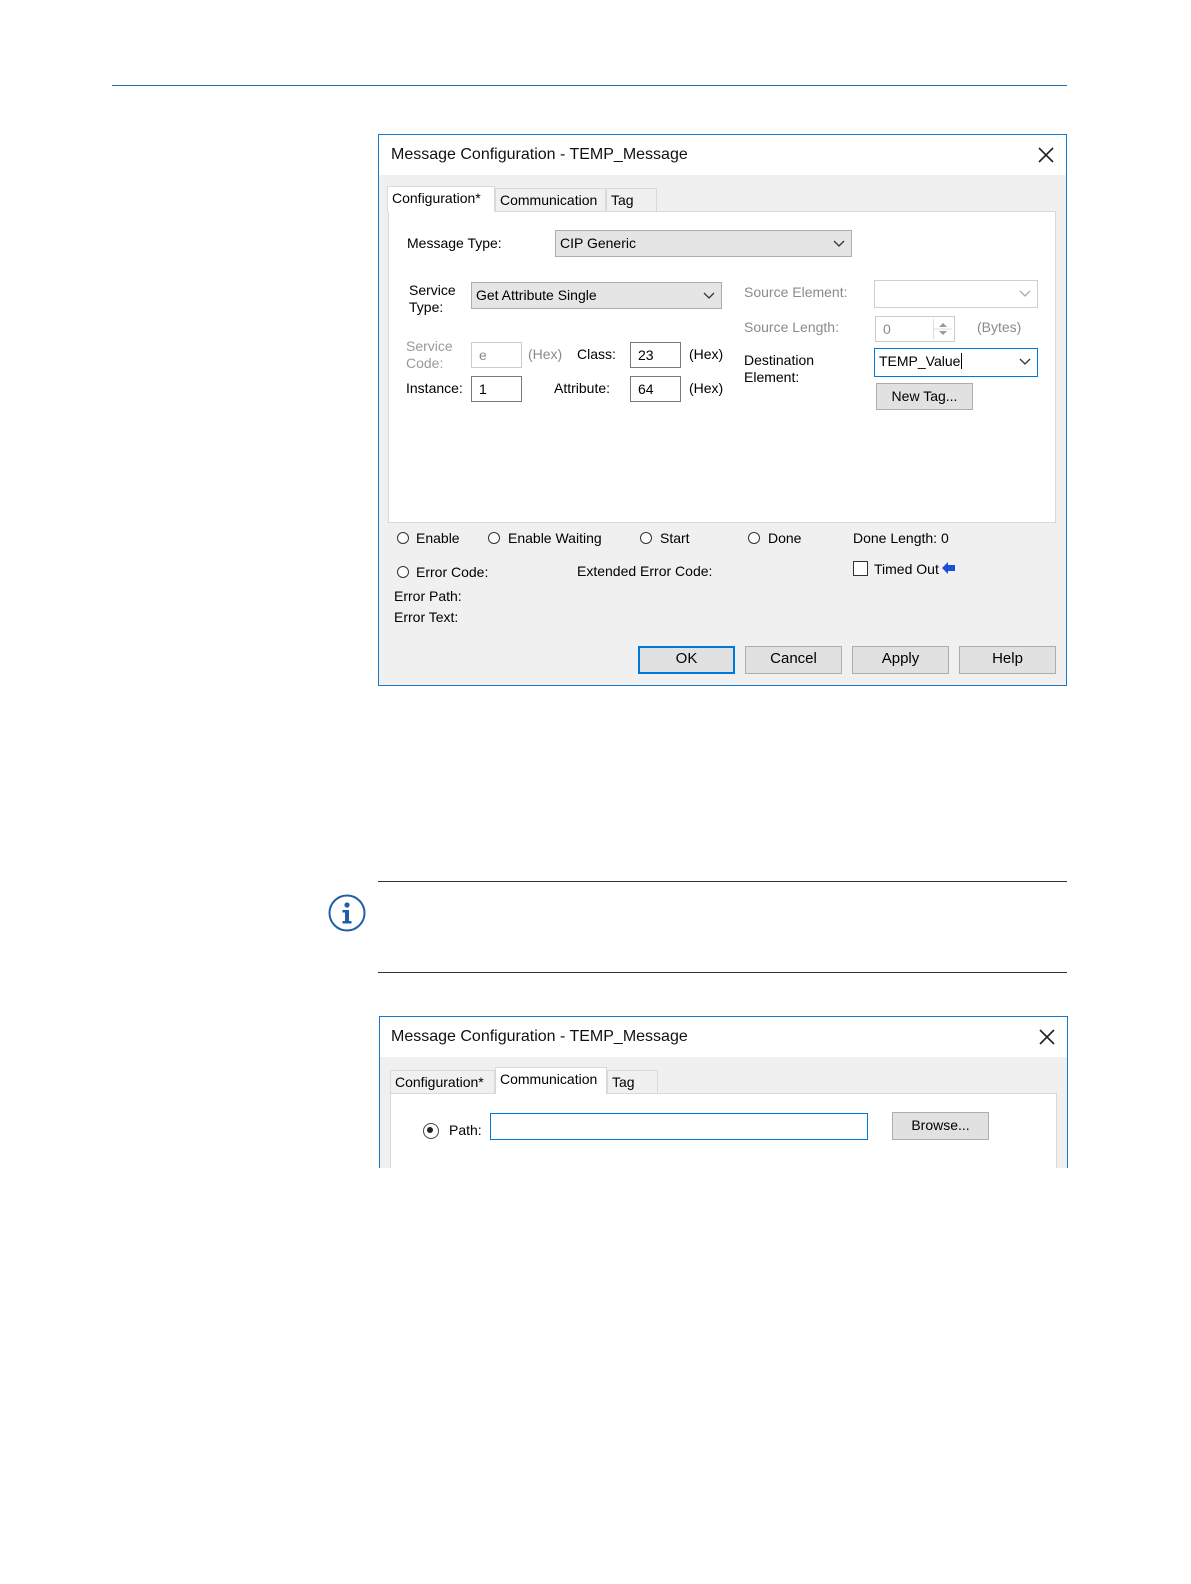 This screenshot has height=1584, width=1191. What do you see at coordinates (655, 389) in the screenshot?
I see `attribute-field: 64` at bounding box center [655, 389].